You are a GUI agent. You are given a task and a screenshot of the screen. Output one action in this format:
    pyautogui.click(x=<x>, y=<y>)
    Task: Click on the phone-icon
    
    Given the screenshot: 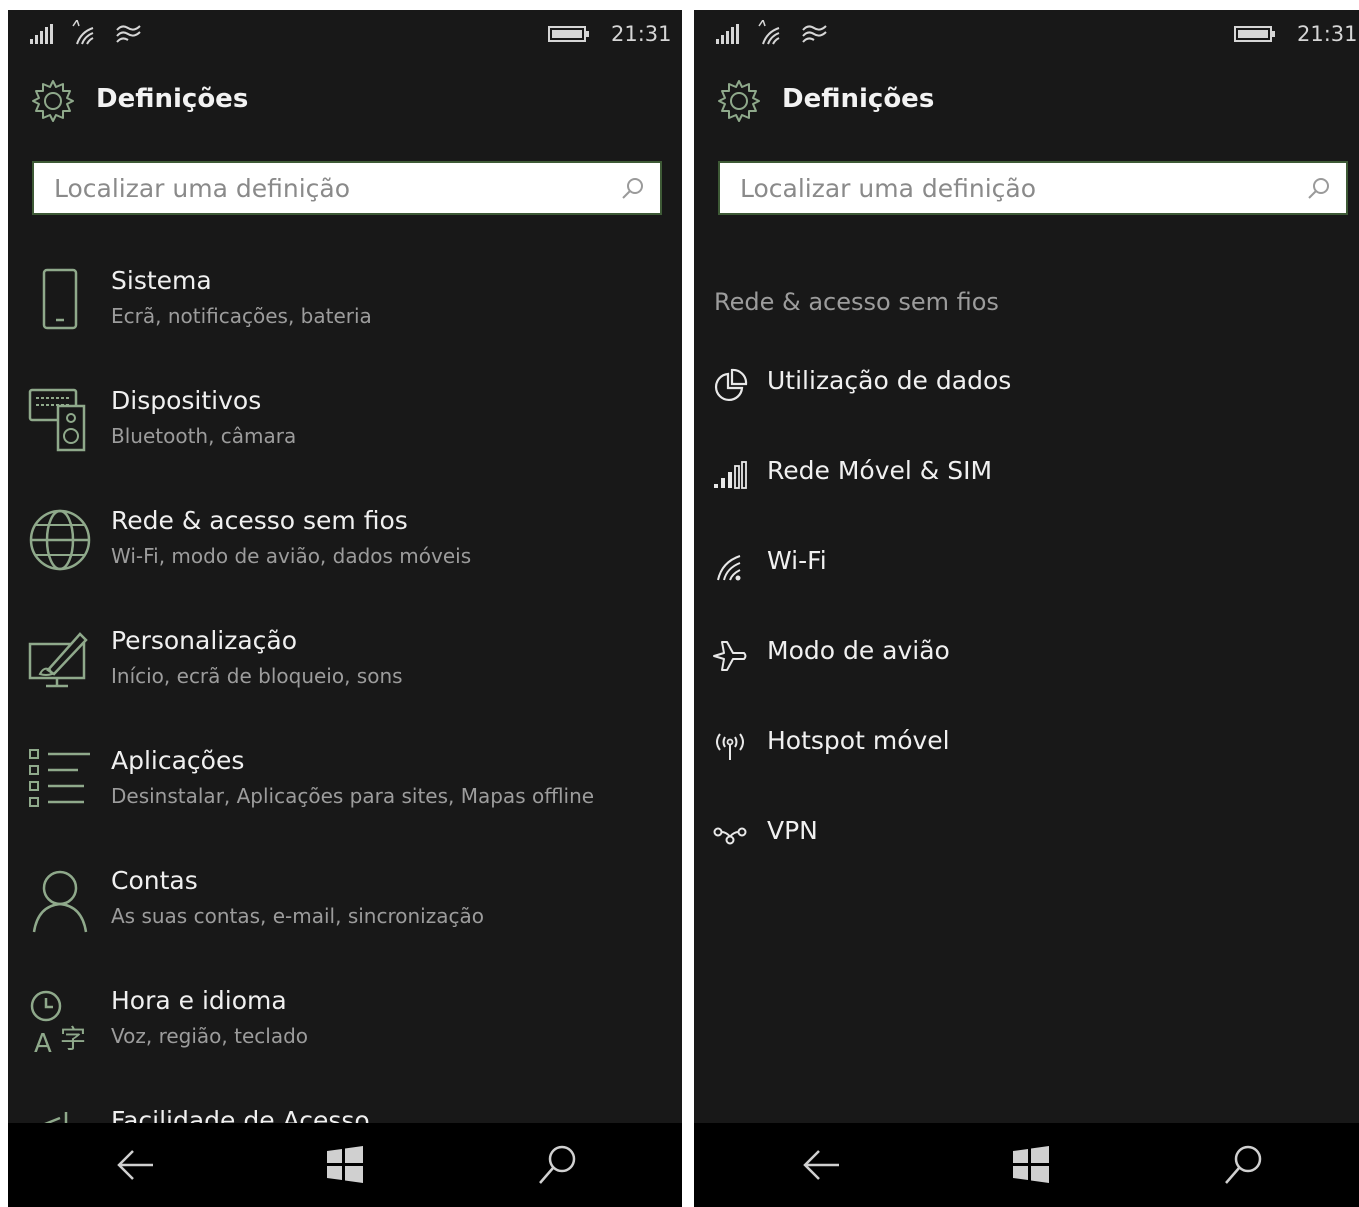 What is the action you would take?
    pyautogui.click(x=60, y=299)
    